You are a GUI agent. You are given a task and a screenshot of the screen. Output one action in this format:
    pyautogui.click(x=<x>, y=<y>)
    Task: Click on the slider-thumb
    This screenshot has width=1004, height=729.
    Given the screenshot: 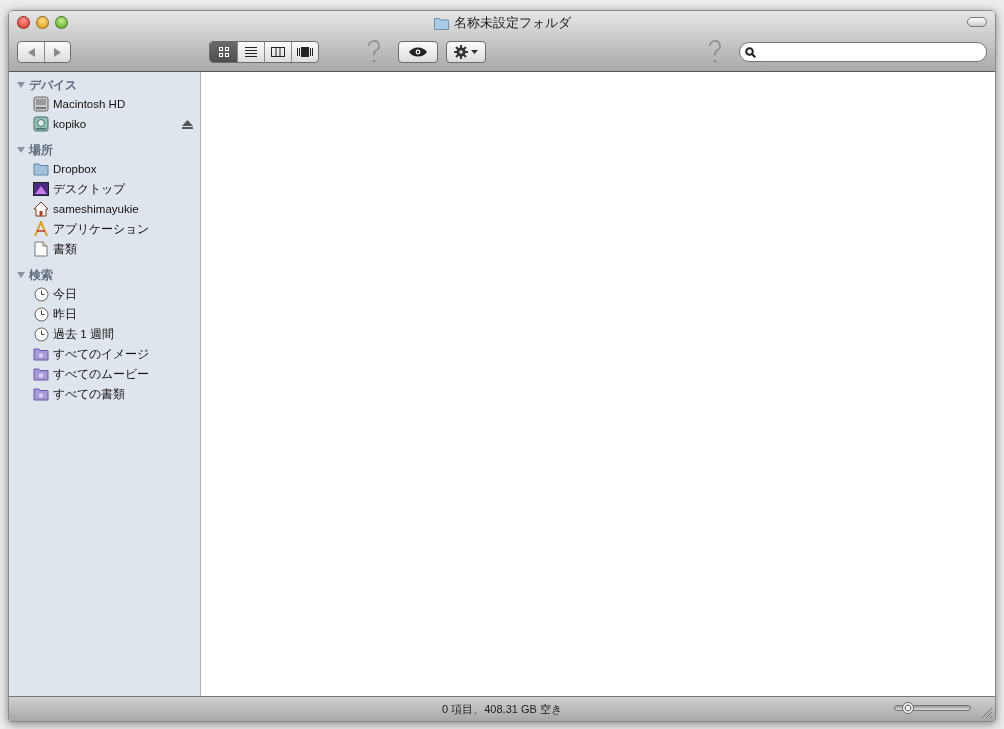 What is the action you would take?
    pyautogui.click(x=907, y=708)
    